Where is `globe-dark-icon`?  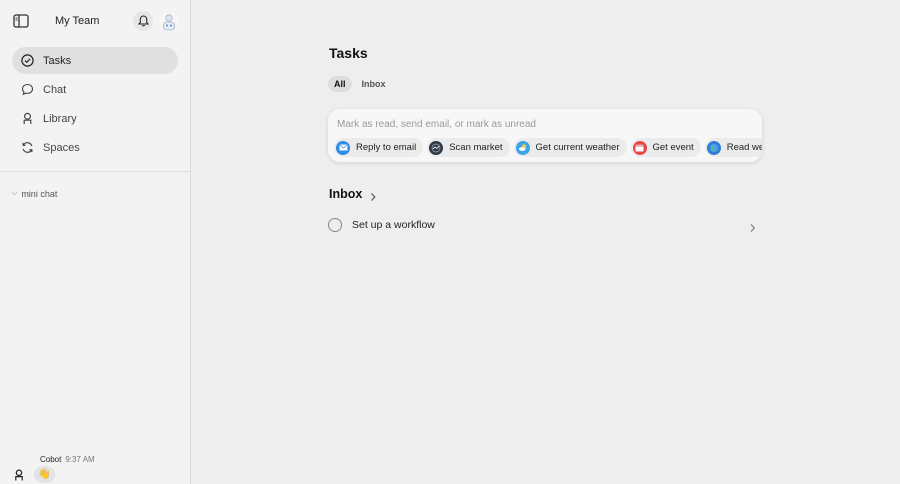 globe-dark-icon is located at coordinates (436, 147).